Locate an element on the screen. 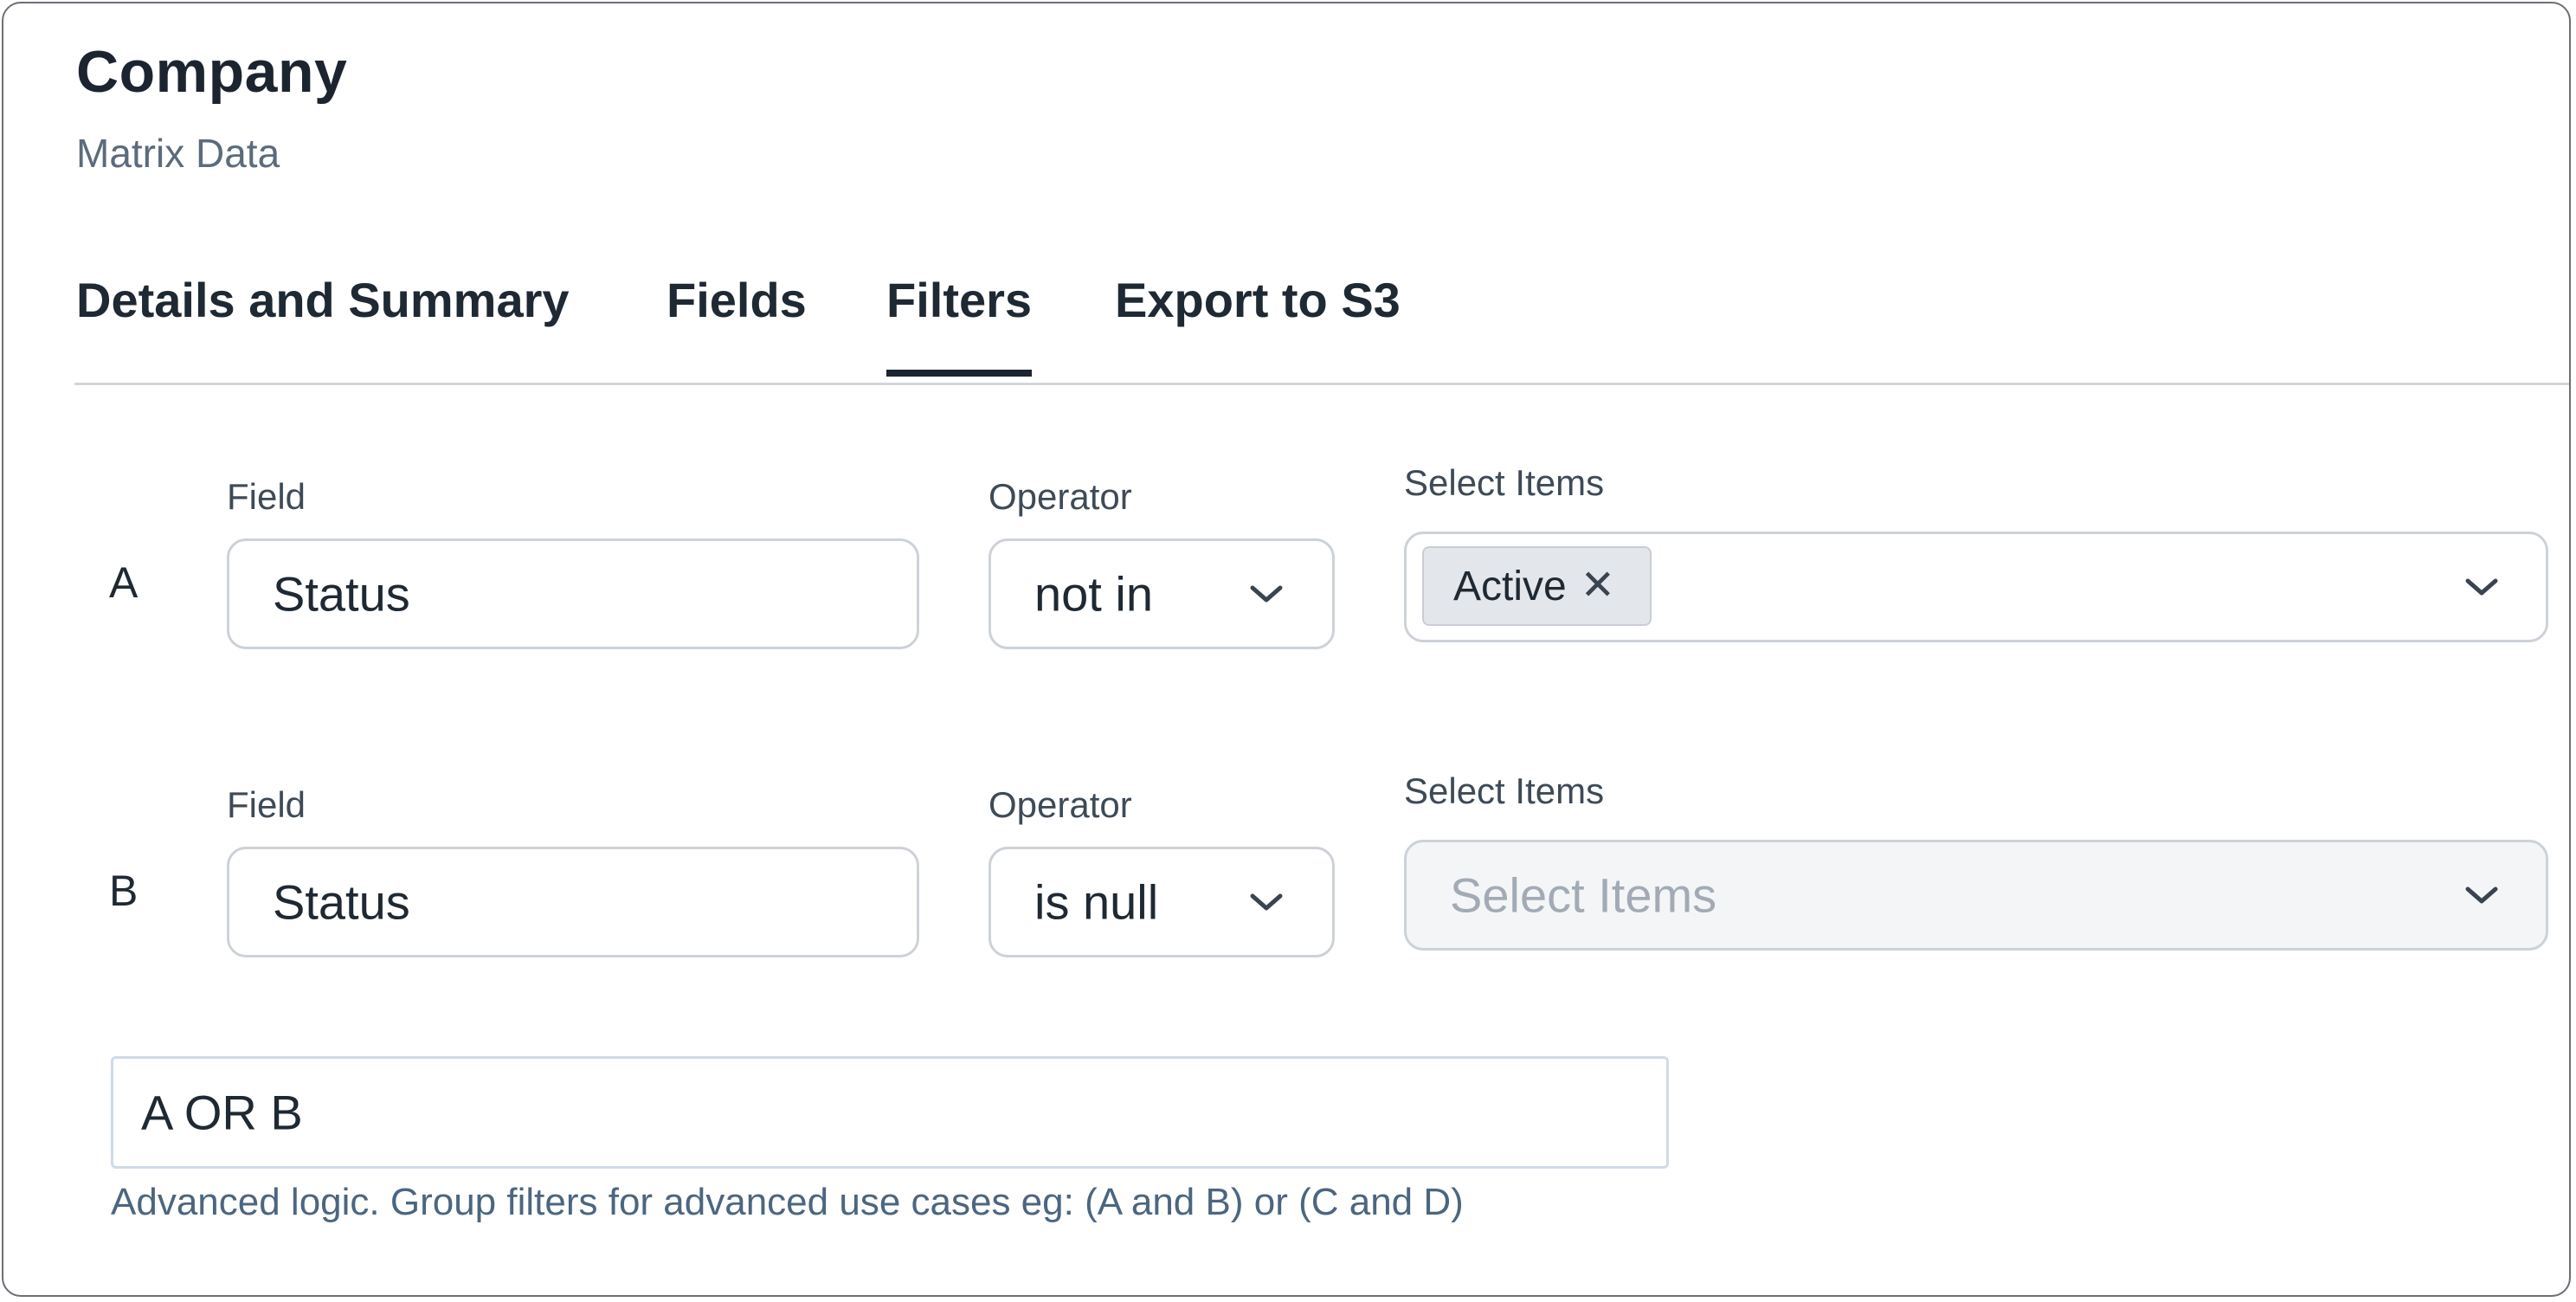 This screenshot has height=1302, width=2576. page-title: Company is located at coordinates (212, 72).